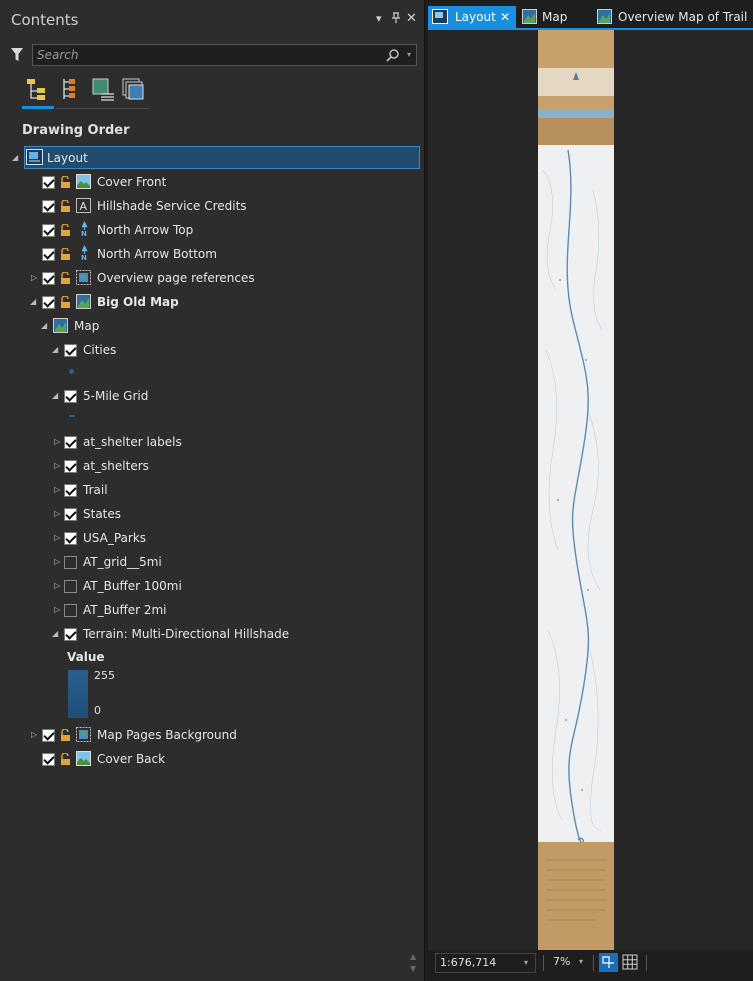 Image resolution: width=753 pixels, height=981 pixels. Describe the element at coordinates (72, 90) in the screenshot. I see `list-by-source-icon` at that location.